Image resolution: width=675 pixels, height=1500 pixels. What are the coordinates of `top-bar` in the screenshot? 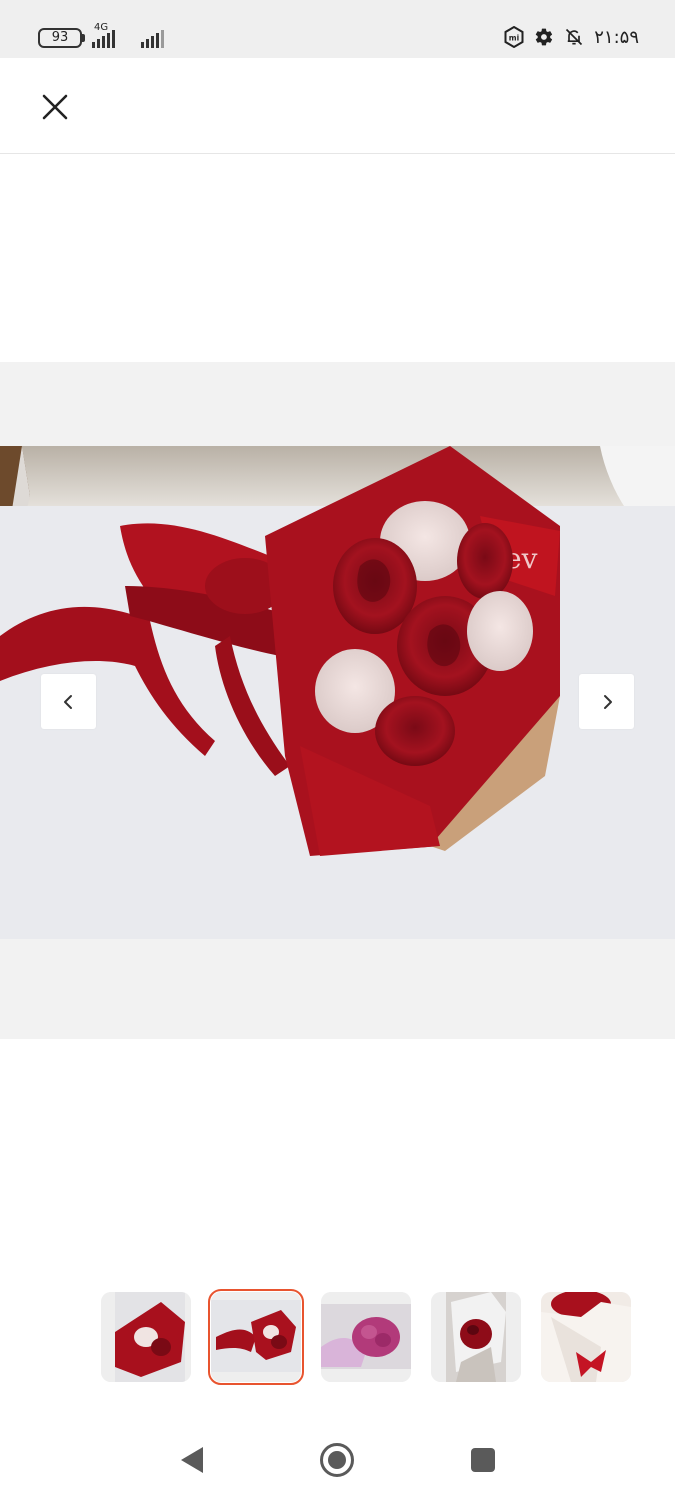 It's located at (337, 106).